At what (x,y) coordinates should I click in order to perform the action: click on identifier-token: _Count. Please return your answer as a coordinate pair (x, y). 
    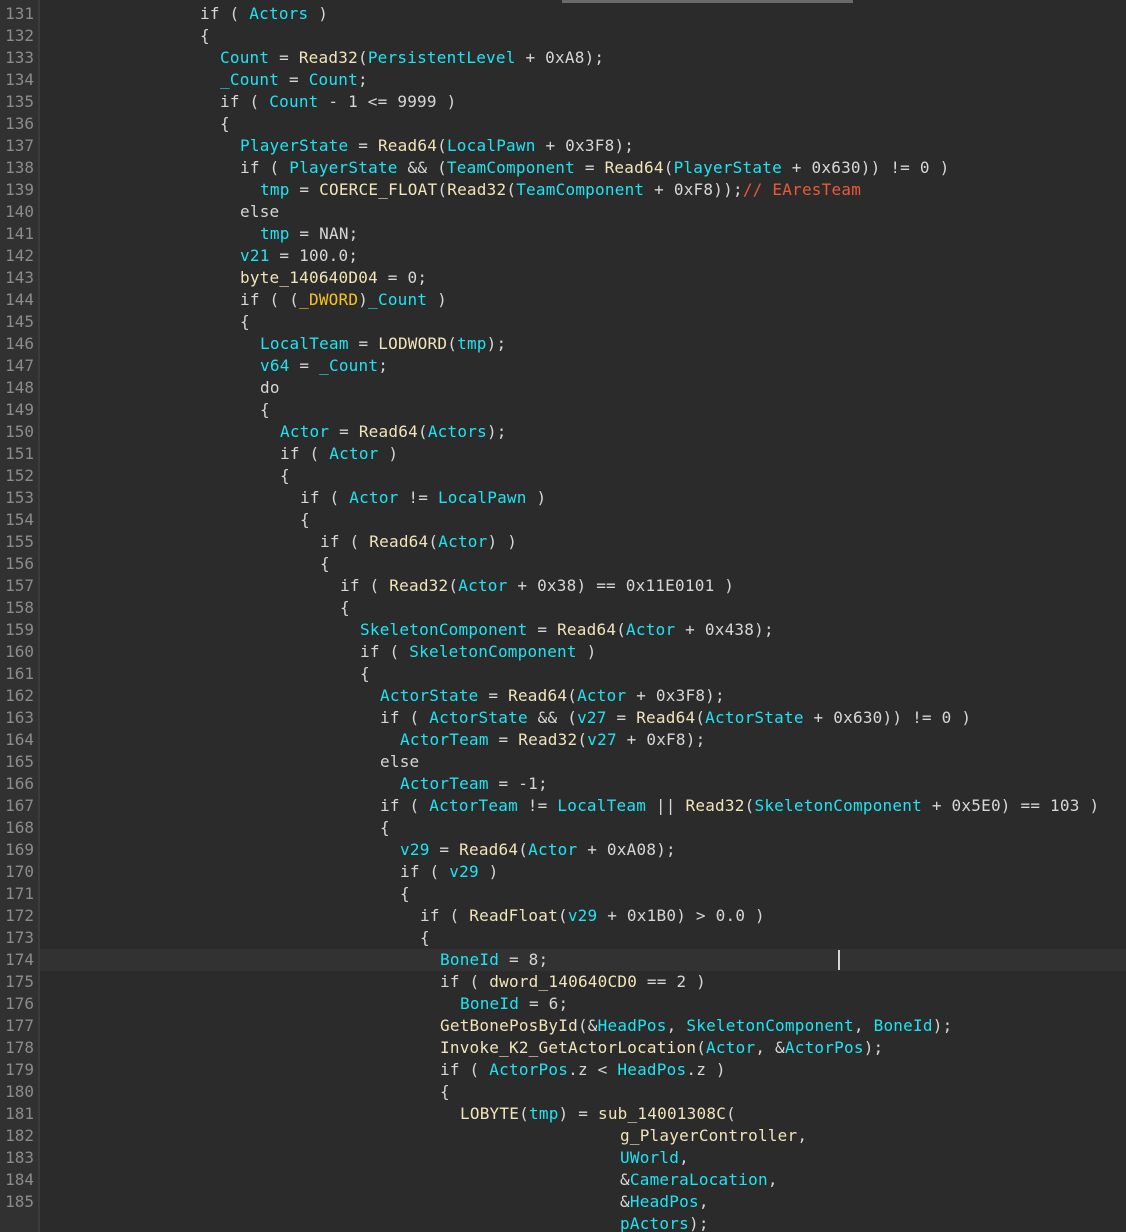
    Looking at the image, I should click on (250, 79).